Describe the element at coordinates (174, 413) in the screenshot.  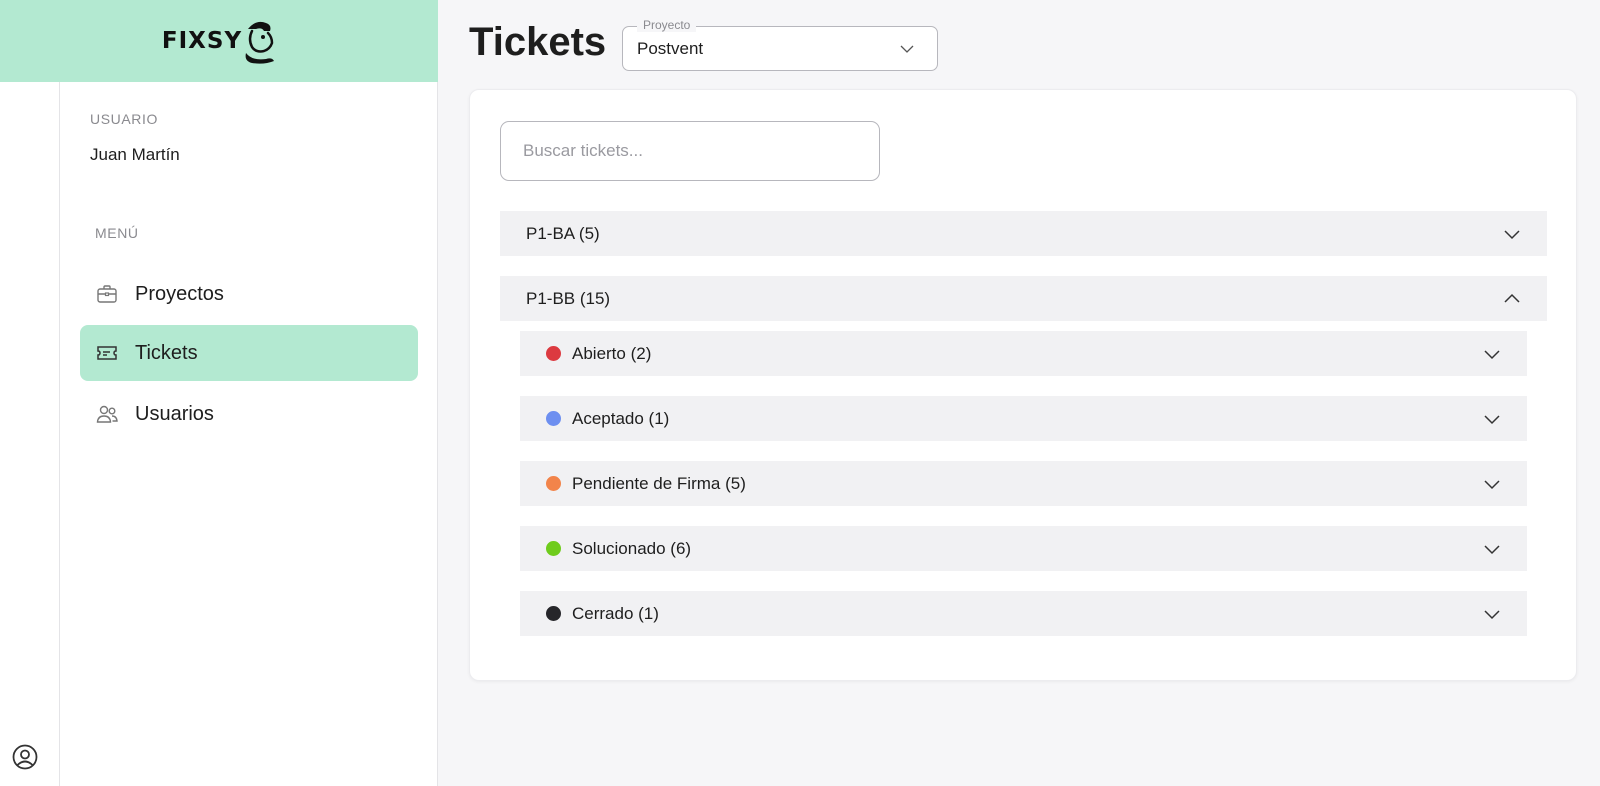
I see `sidebar-item-label: Usuarios` at that location.